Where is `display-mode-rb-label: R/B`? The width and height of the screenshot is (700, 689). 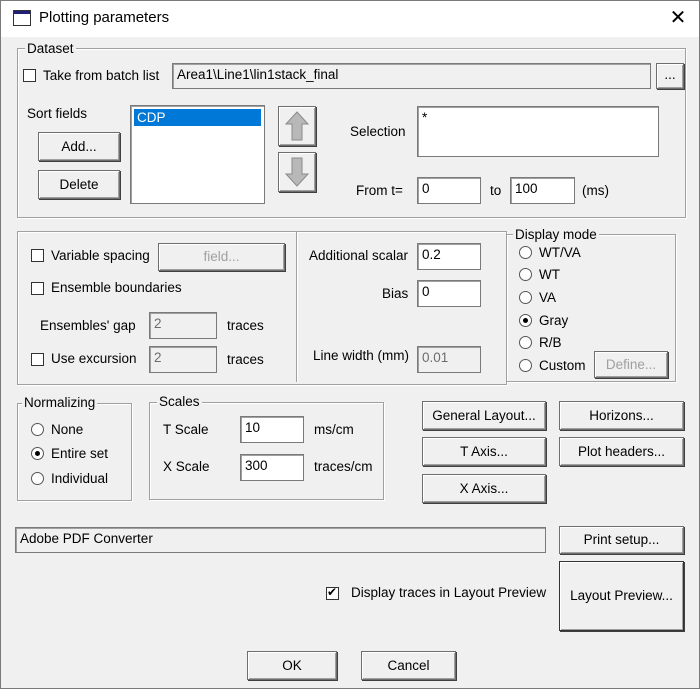 display-mode-rb-label: R/B is located at coordinates (550, 342).